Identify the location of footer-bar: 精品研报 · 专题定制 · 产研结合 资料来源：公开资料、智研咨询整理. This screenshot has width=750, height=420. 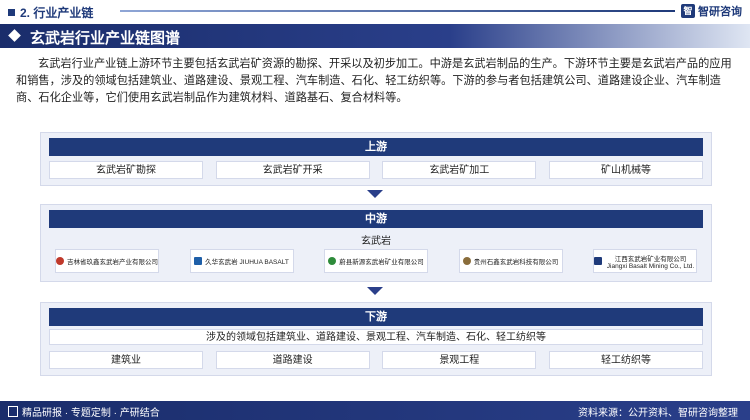
(375, 410).